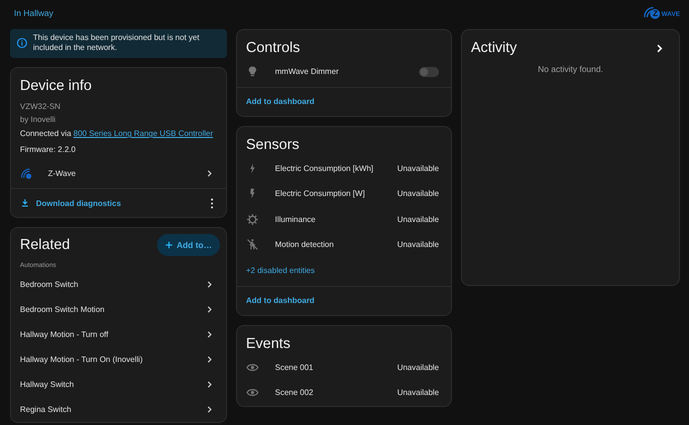 The image size is (689, 425). What do you see at coordinates (294, 393) in the screenshot?
I see `entity-name: Scene 002` at bounding box center [294, 393].